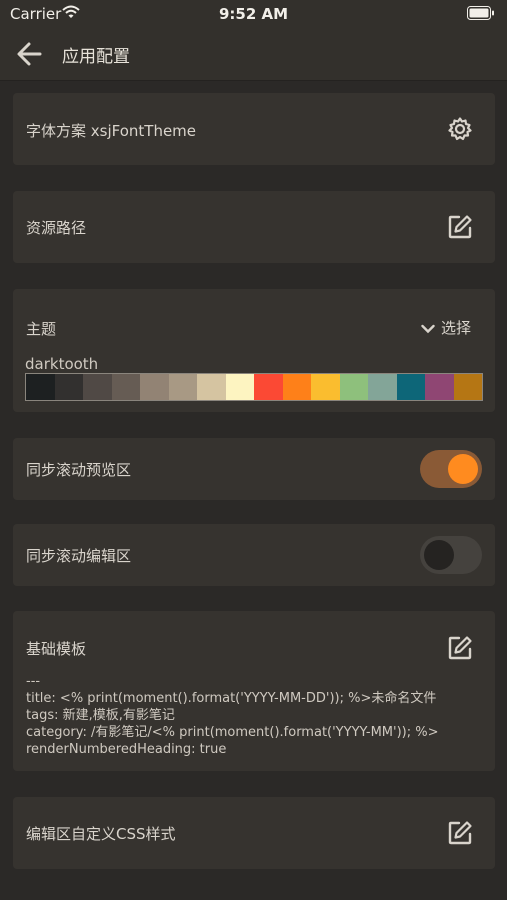 This screenshot has height=900, width=507. I want to click on chevron-down-icon, so click(428, 329).